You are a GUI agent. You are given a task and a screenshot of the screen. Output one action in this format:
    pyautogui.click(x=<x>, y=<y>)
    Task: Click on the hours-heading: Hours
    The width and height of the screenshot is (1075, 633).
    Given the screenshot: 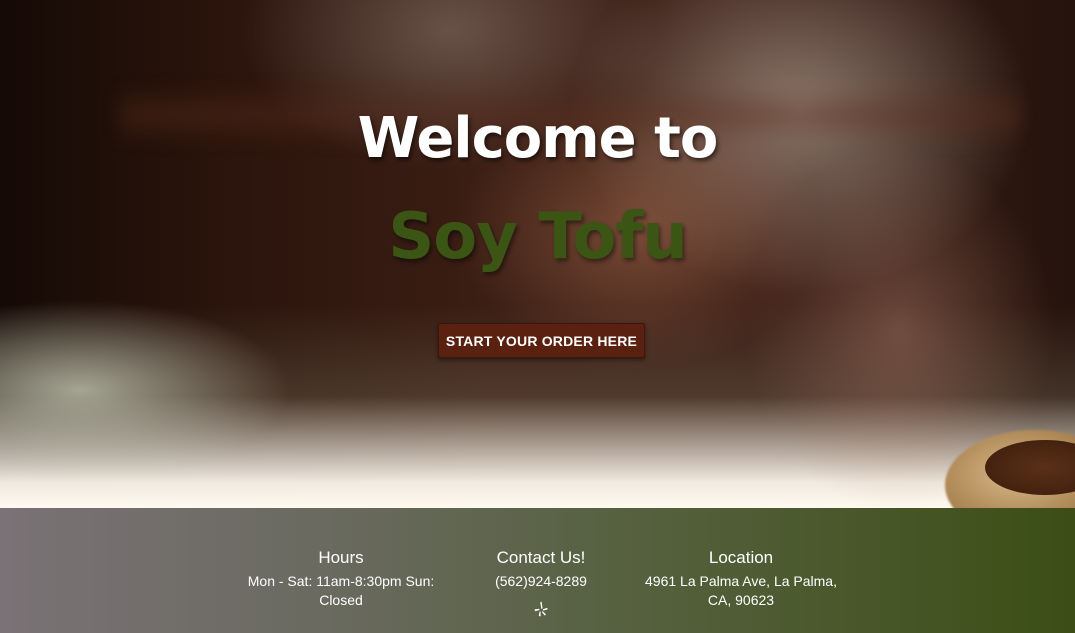 What is the action you would take?
    pyautogui.click(x=341, y=557)
    